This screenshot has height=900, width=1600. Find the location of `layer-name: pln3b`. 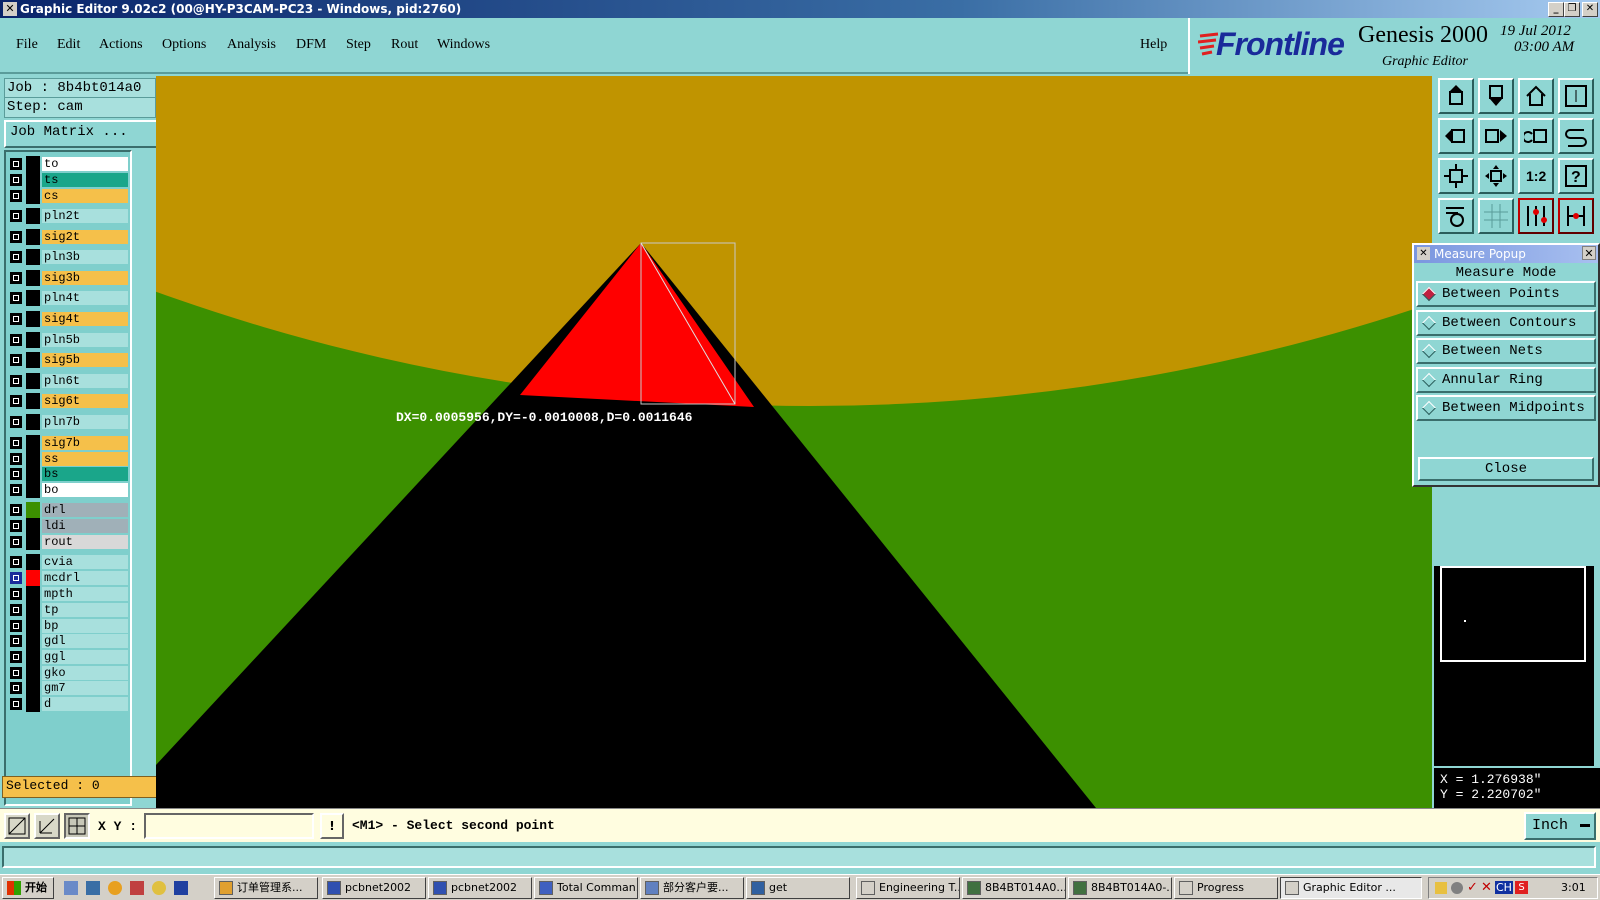

layer-name: pln3b is located at coordinates (85, 257).